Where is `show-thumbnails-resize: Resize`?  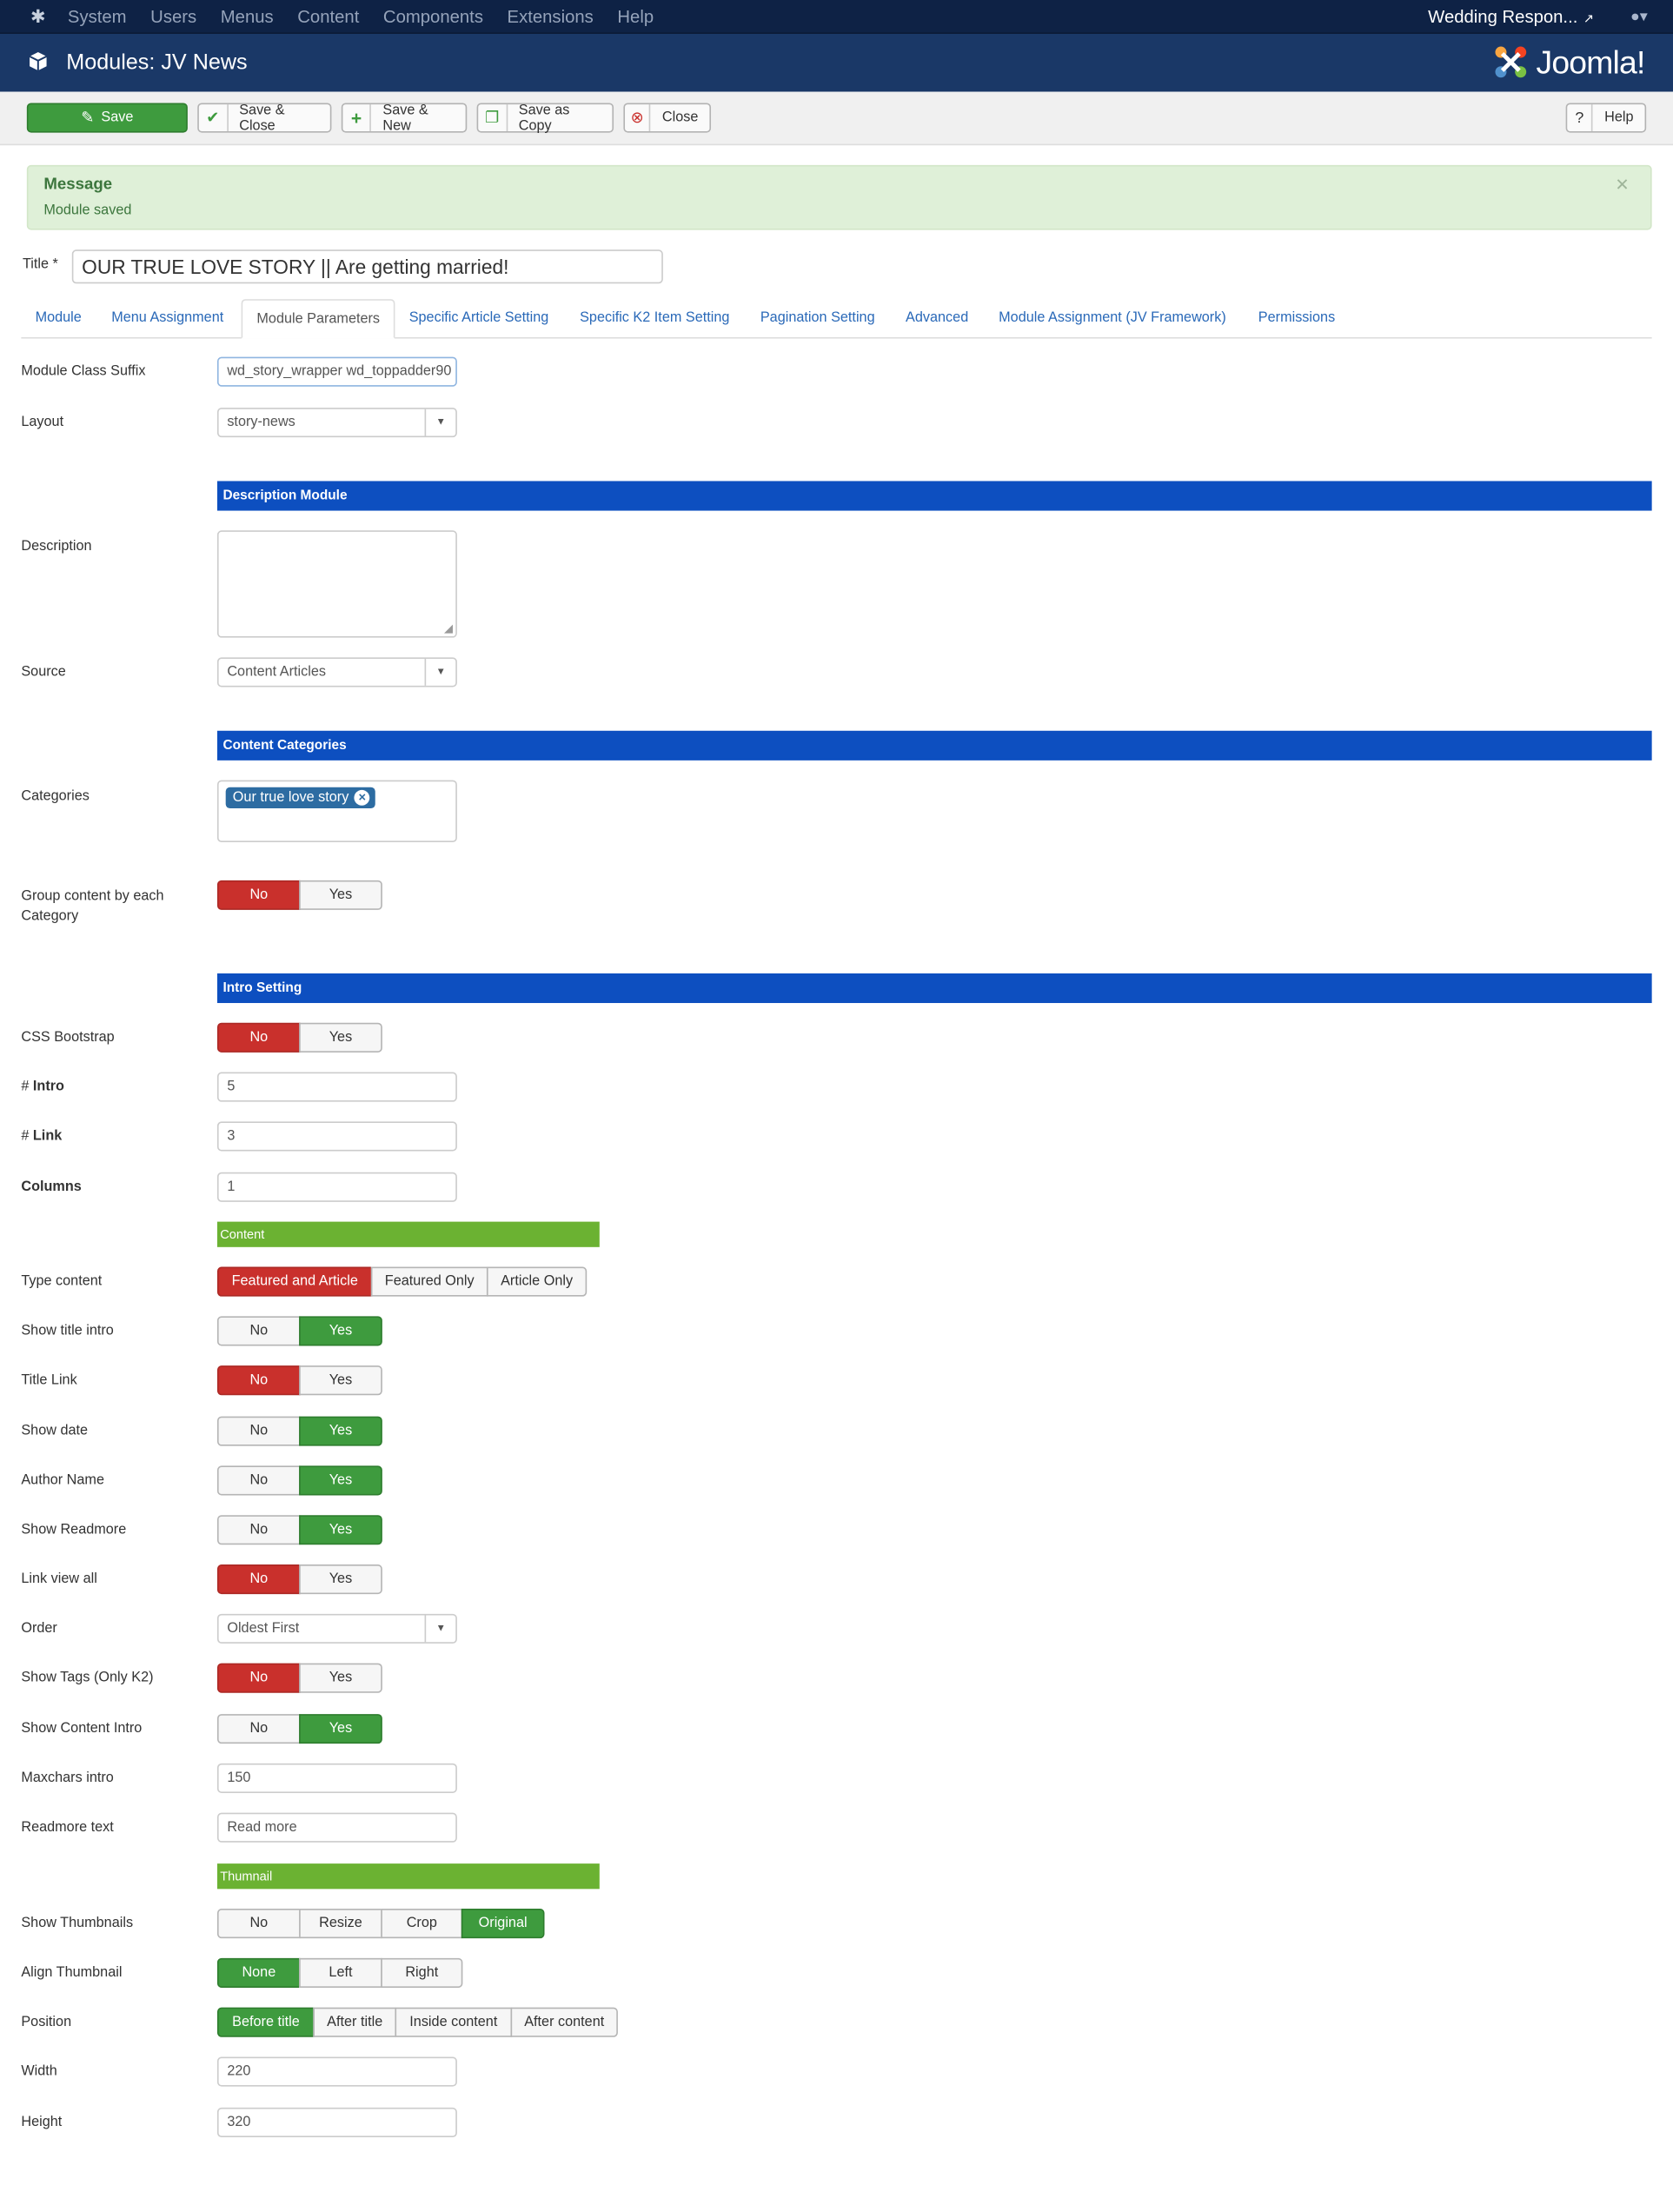 show-thumbnails-resize: Resize is located at coordinates (340, 1924).